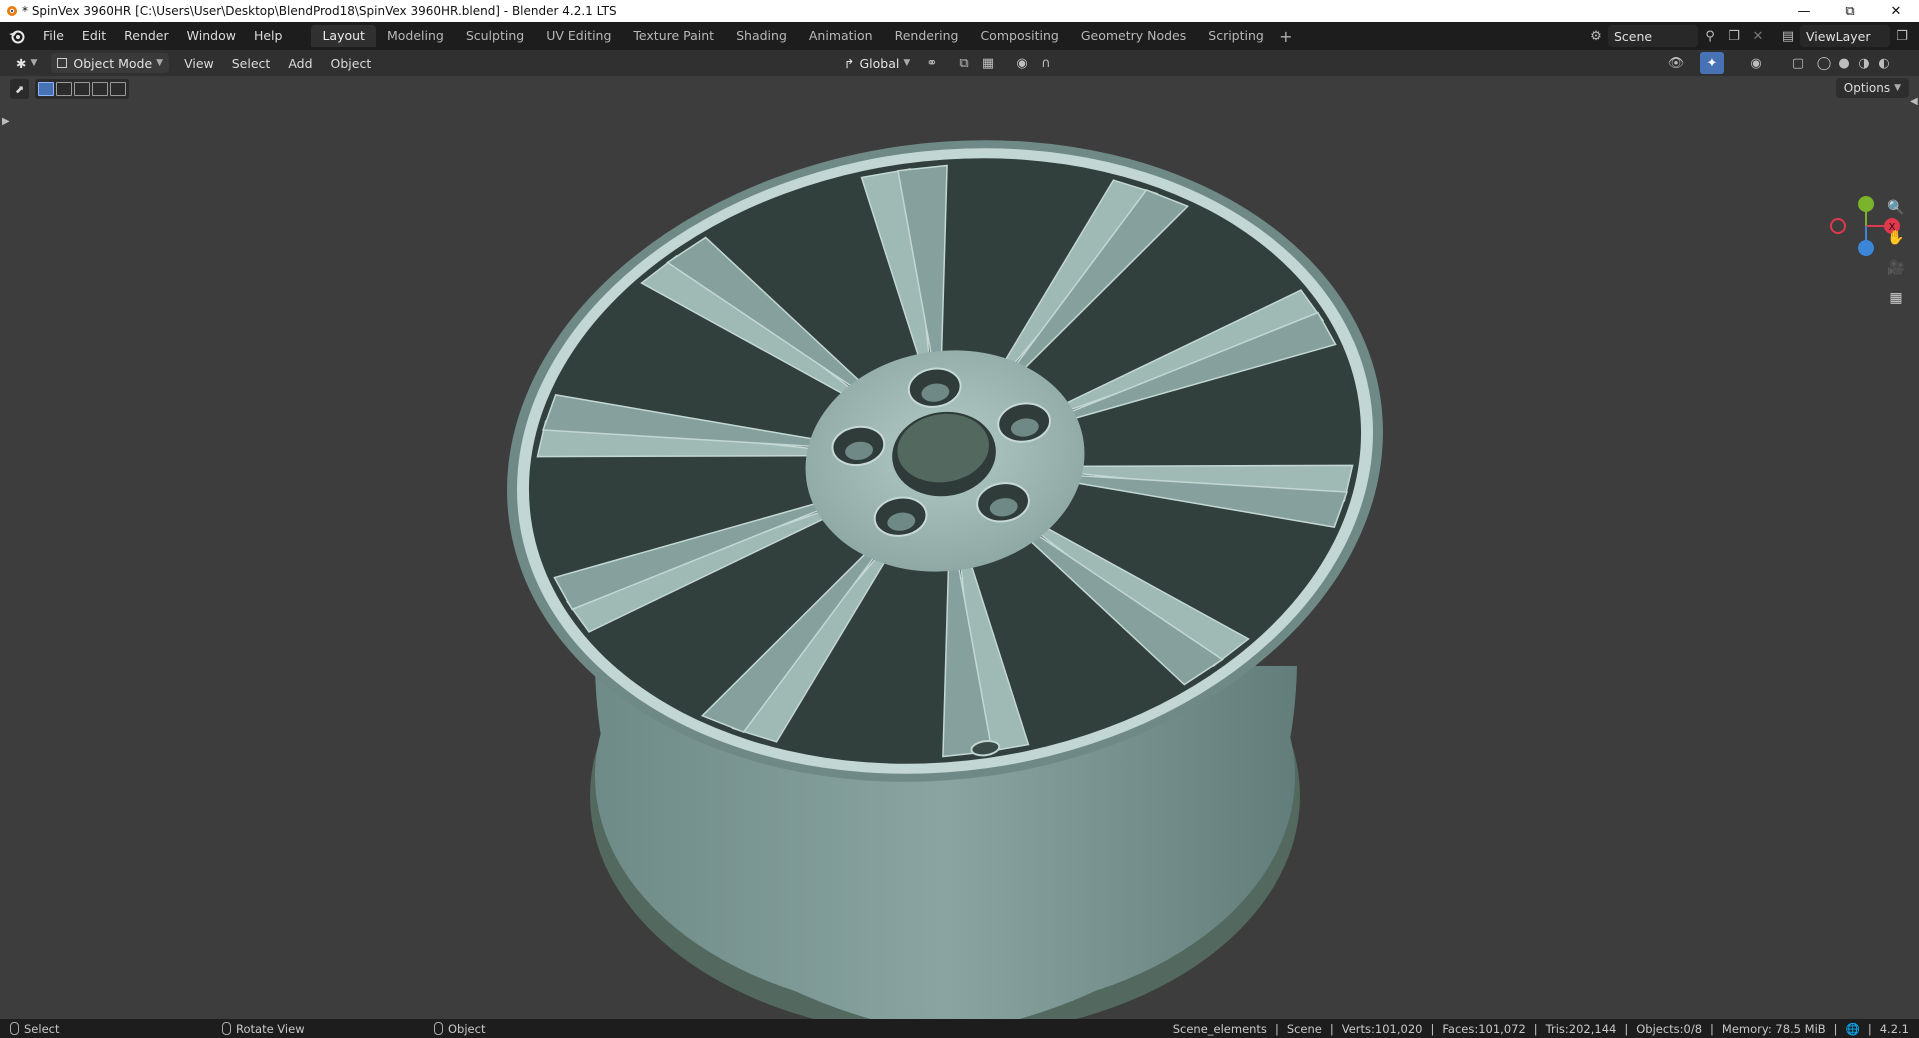  What do you see at coordinates (761, 36) in the screenshot?
I see `tab-shading: Shading` at bounding box center [761, 36].